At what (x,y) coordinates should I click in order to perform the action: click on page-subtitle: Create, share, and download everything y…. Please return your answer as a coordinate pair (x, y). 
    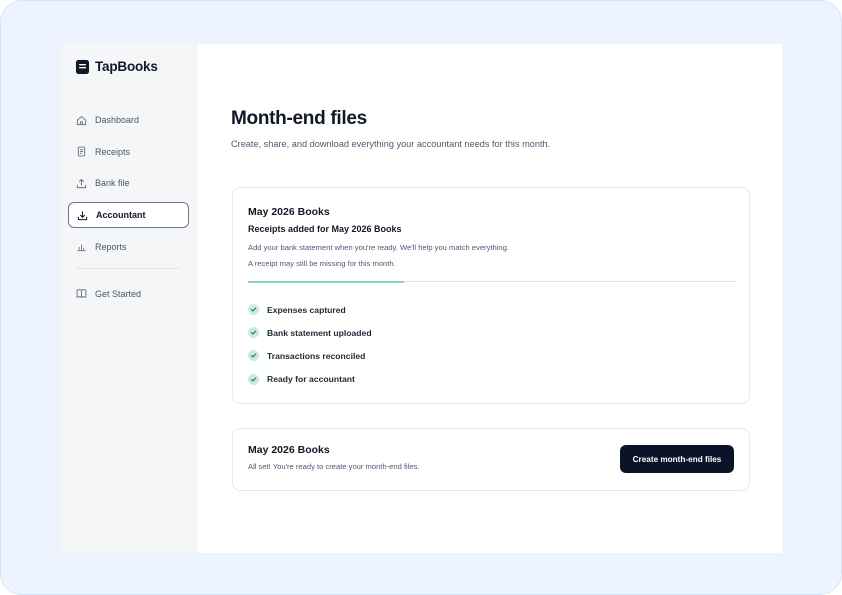
    Looking at the image, I should click on (391, 144).